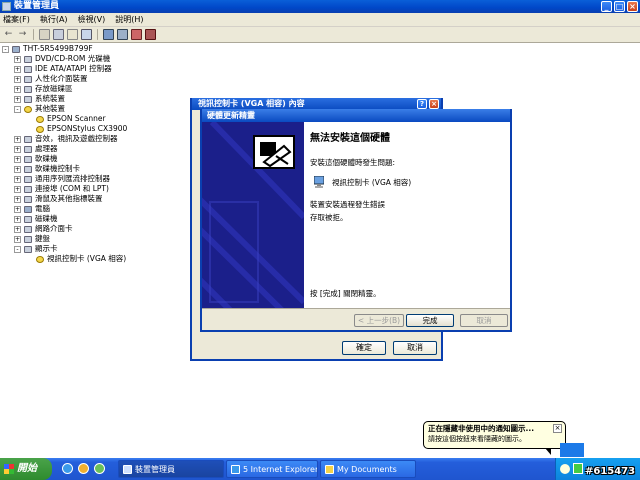 Image resolution: width=640 pixels, height=480 pixels. Describe the element at coordinates (372, 182) in the screenshot. I see `device-name: 視訊控制卡 (VGA 相容)` at that location.